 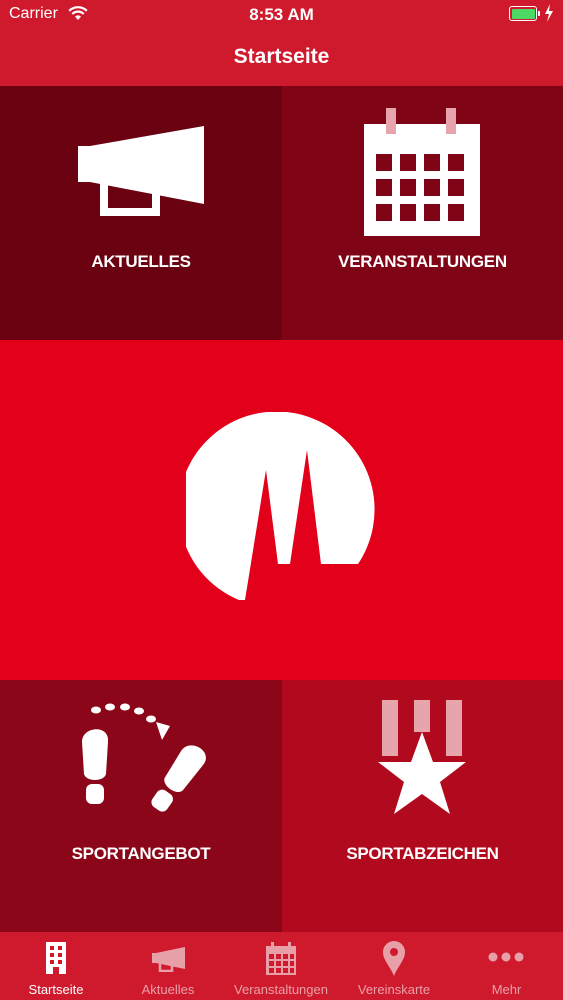 I want to click on page-title: Startseite, so click(x=281, y=56).